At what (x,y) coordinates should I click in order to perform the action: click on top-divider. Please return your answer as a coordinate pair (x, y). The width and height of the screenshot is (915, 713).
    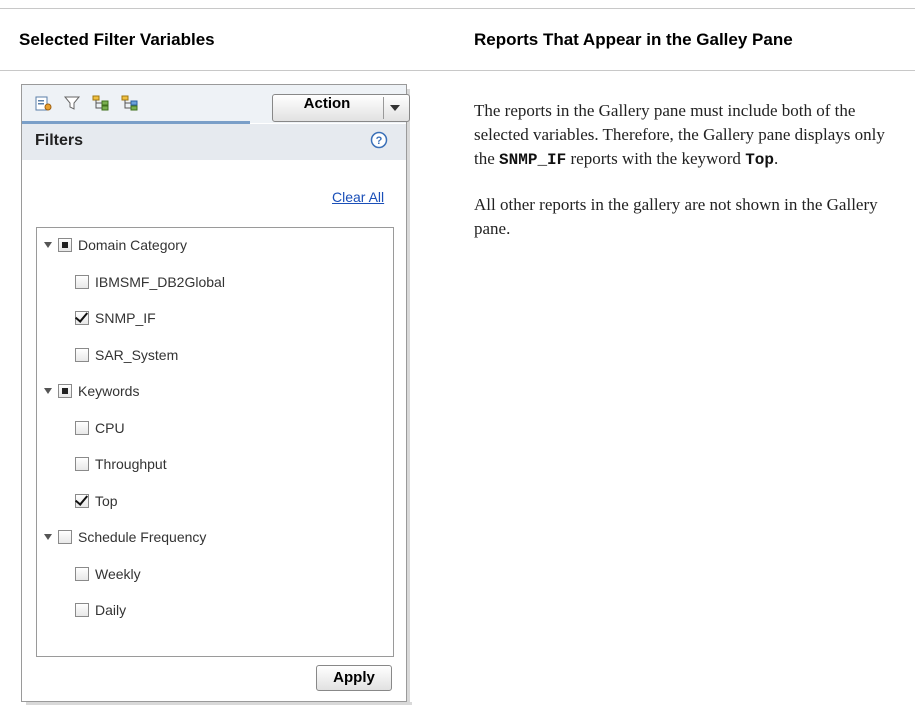
    Looking at the image, I should click on (457, 8).